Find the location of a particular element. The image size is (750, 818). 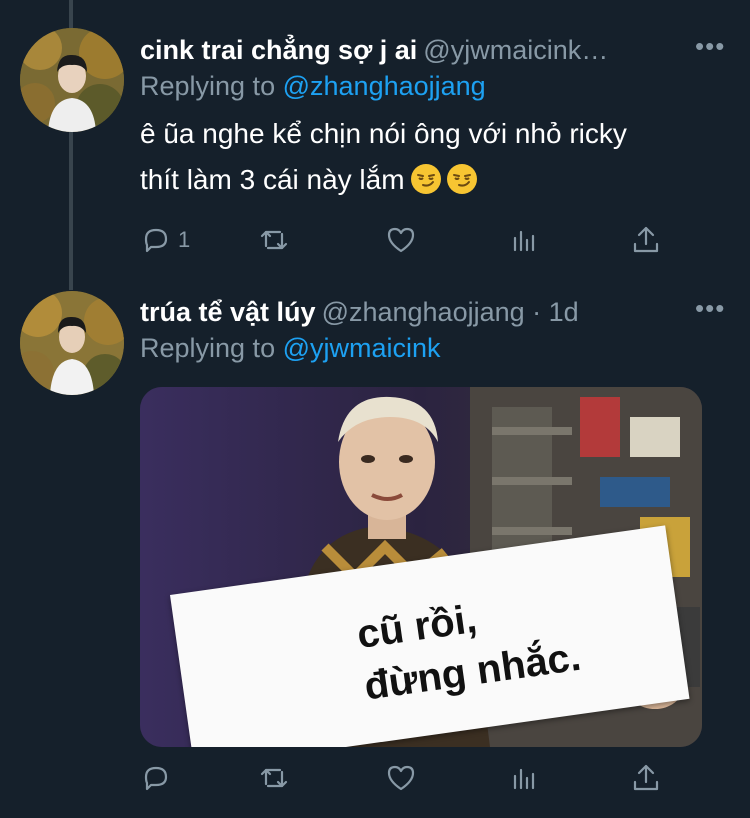

reply-button: 1 is located at coordinates (165, 240).